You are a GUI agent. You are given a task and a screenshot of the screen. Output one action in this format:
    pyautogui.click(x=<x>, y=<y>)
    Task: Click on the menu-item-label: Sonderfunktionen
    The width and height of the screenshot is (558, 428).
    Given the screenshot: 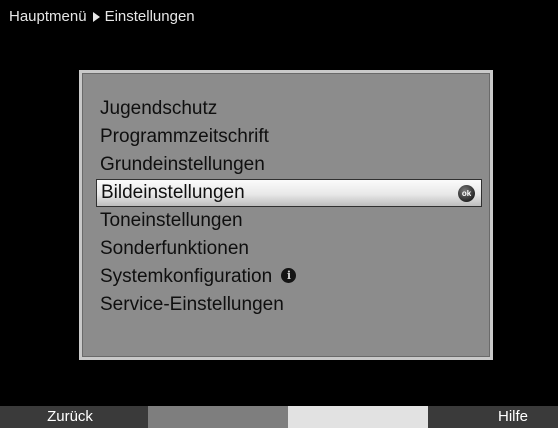 What is the action you would take?
    pyautogui.click(x=174, y=248)
    